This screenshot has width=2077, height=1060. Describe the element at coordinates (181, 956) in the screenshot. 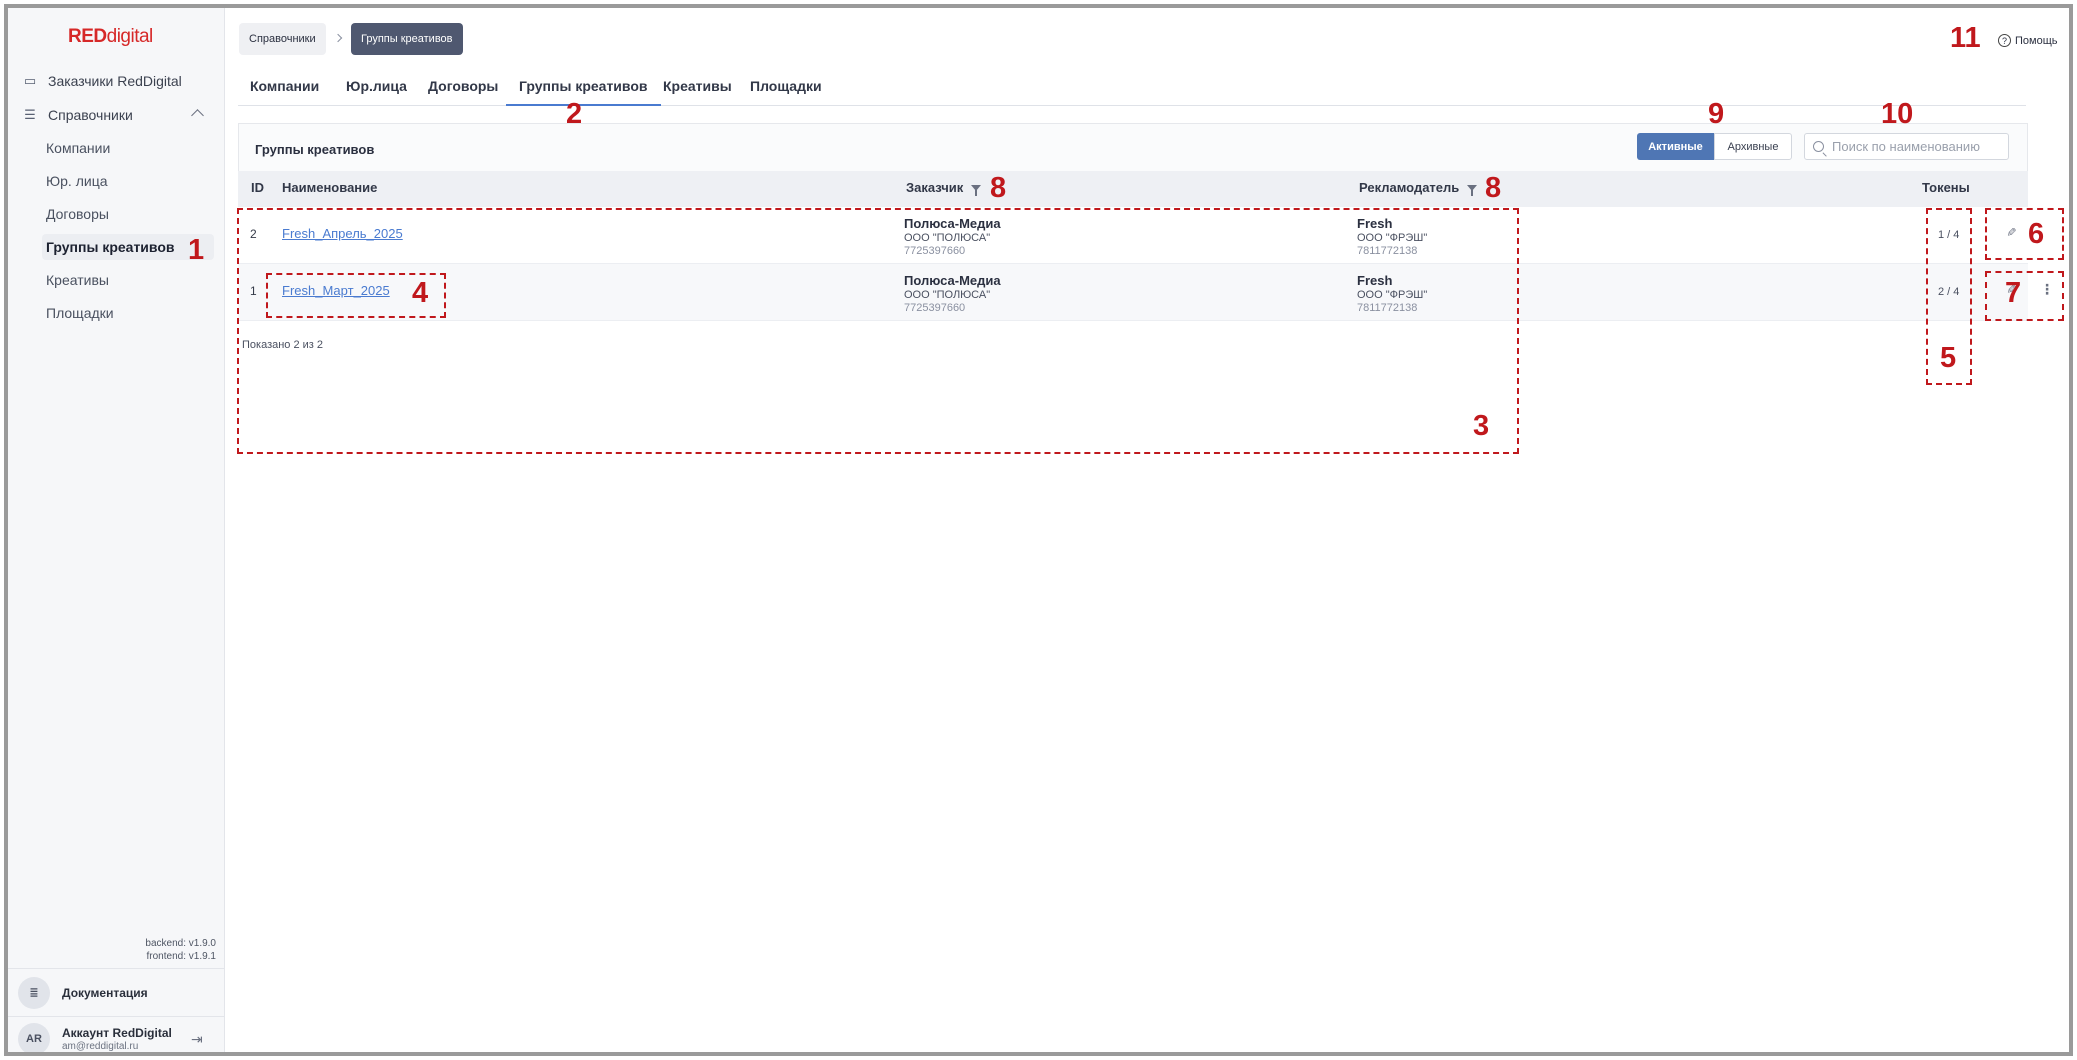

I see `frontend-version: frontend: v1.9.1` at that location.